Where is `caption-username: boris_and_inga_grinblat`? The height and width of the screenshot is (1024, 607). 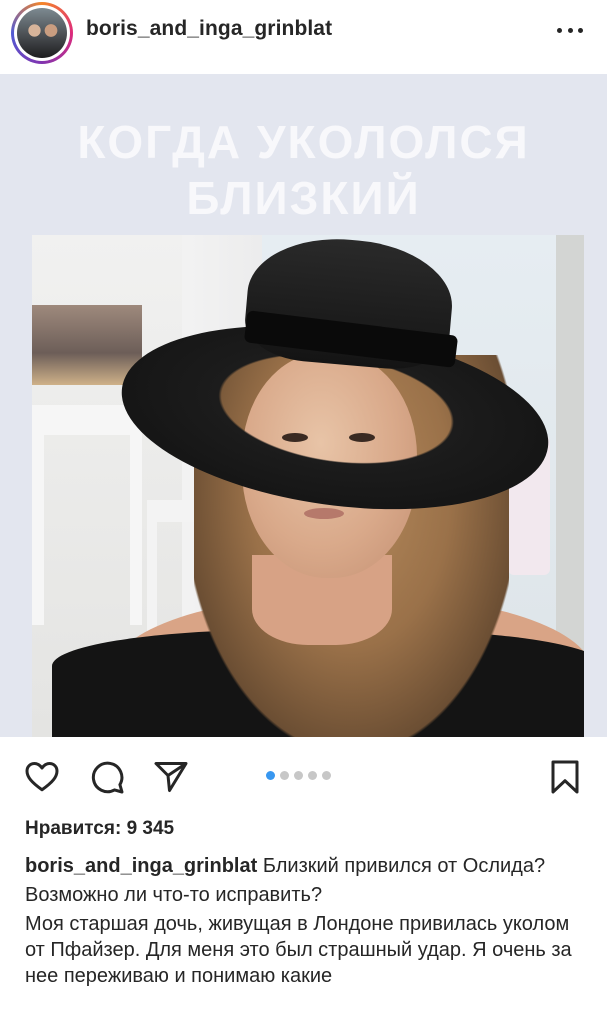
caption-username: boris_and_inga_grinblat is located at coordinates (141, 866).